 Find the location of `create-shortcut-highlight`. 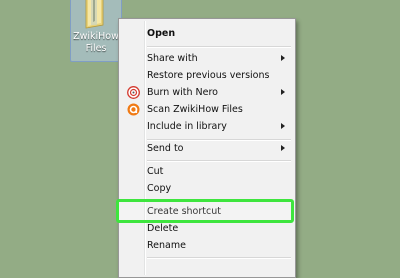

create-shortcut-highlight is located at coordinates (205, 211).